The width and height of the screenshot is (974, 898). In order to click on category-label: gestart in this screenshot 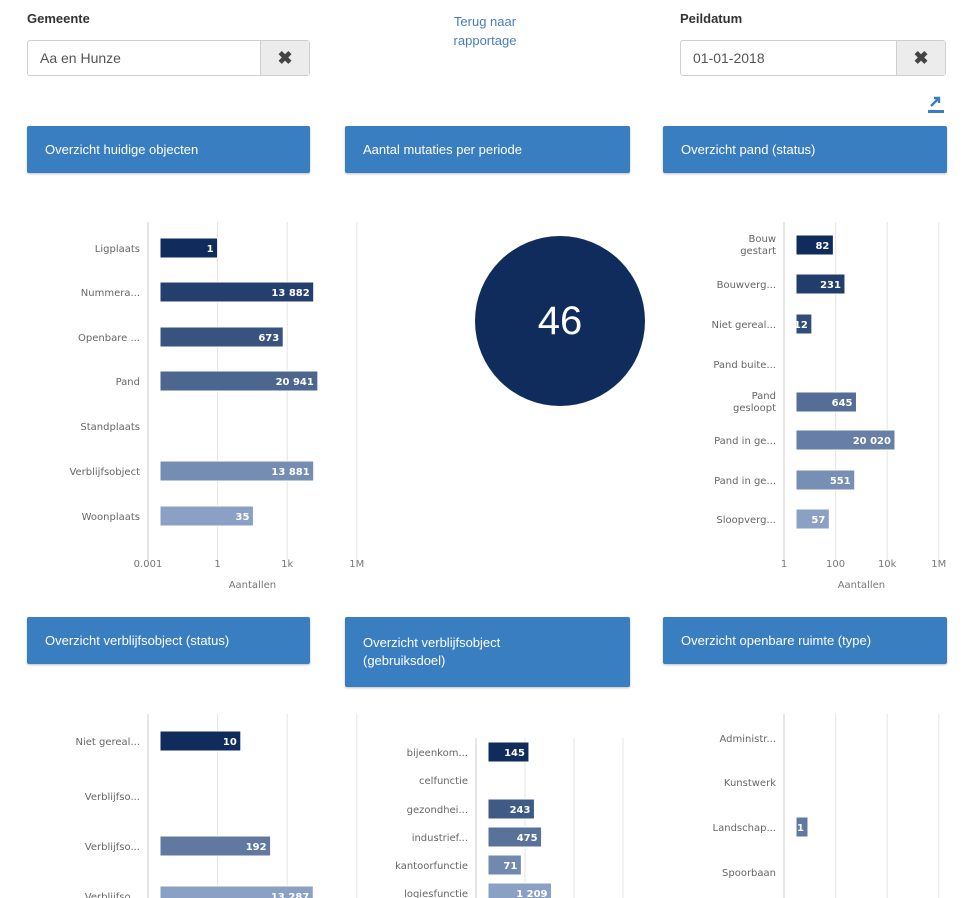, I will do `click(758, 251)`.